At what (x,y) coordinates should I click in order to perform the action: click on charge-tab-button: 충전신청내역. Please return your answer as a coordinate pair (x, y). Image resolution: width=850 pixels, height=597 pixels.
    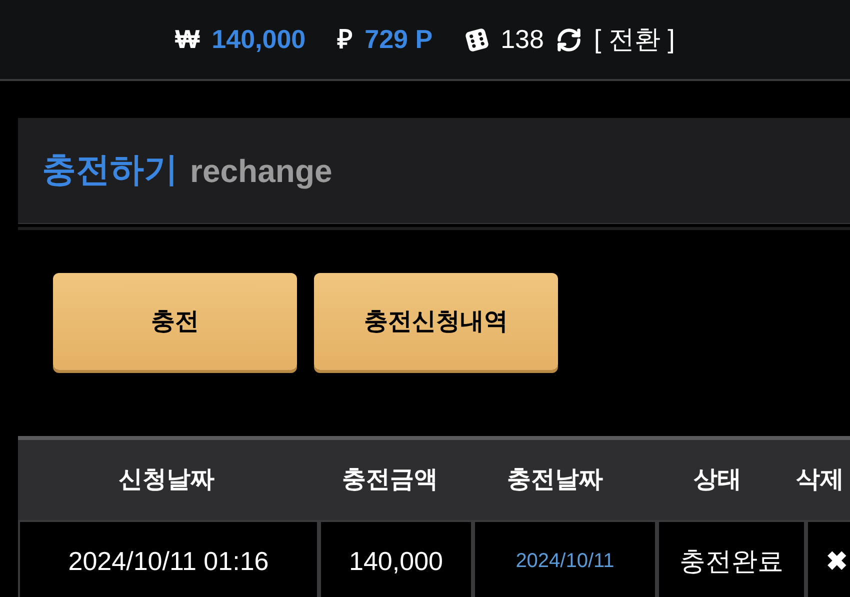
    Looking at the image, I should click on (436, 321).